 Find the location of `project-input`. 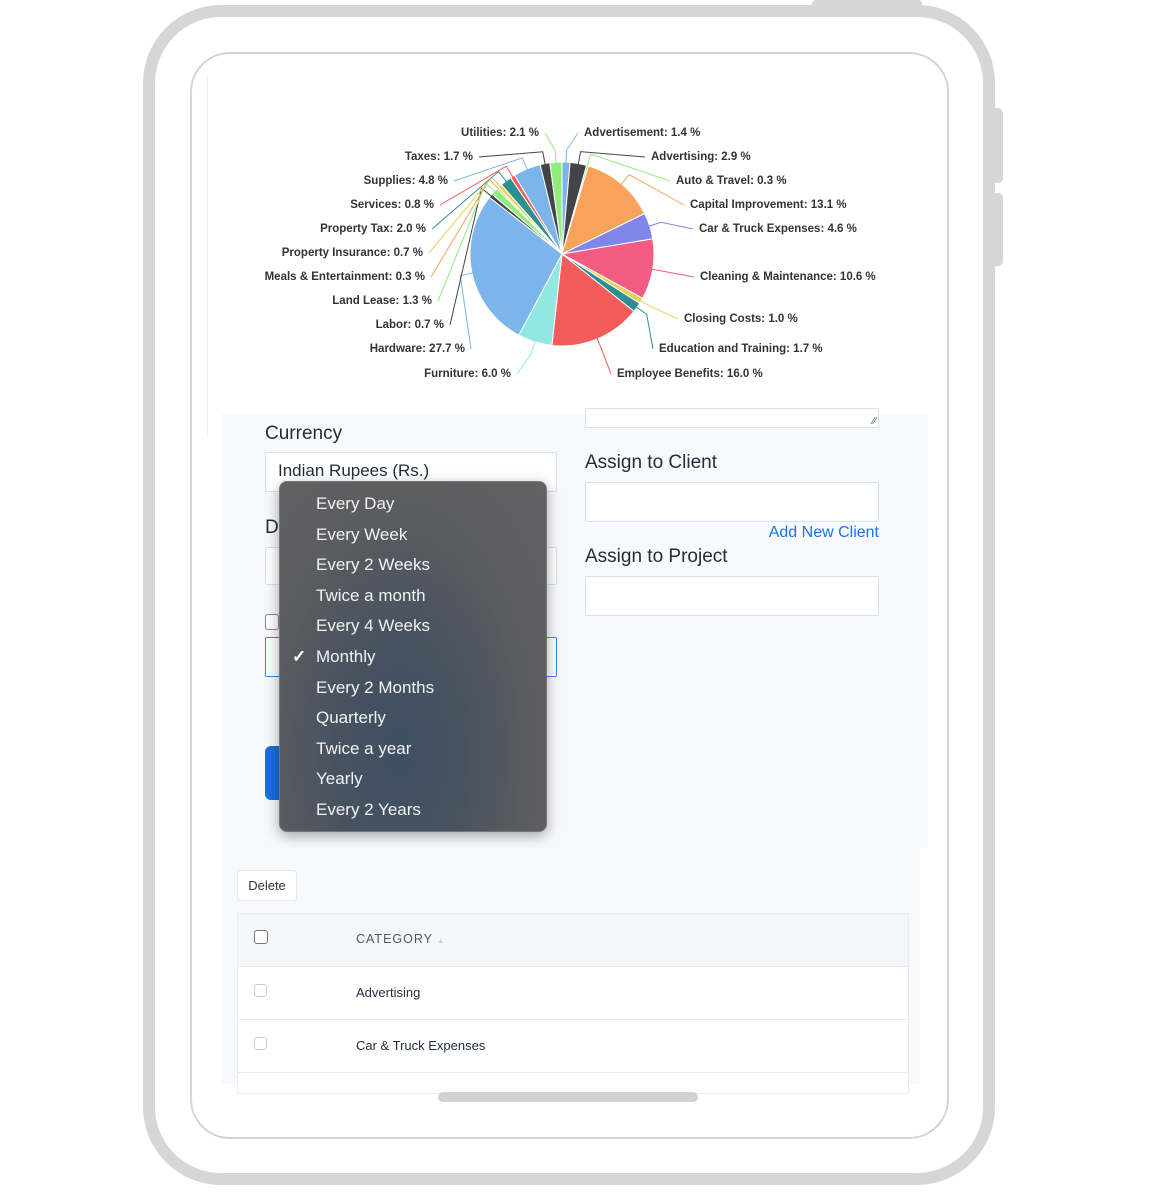

project-input is located at coordinates (732, 596).